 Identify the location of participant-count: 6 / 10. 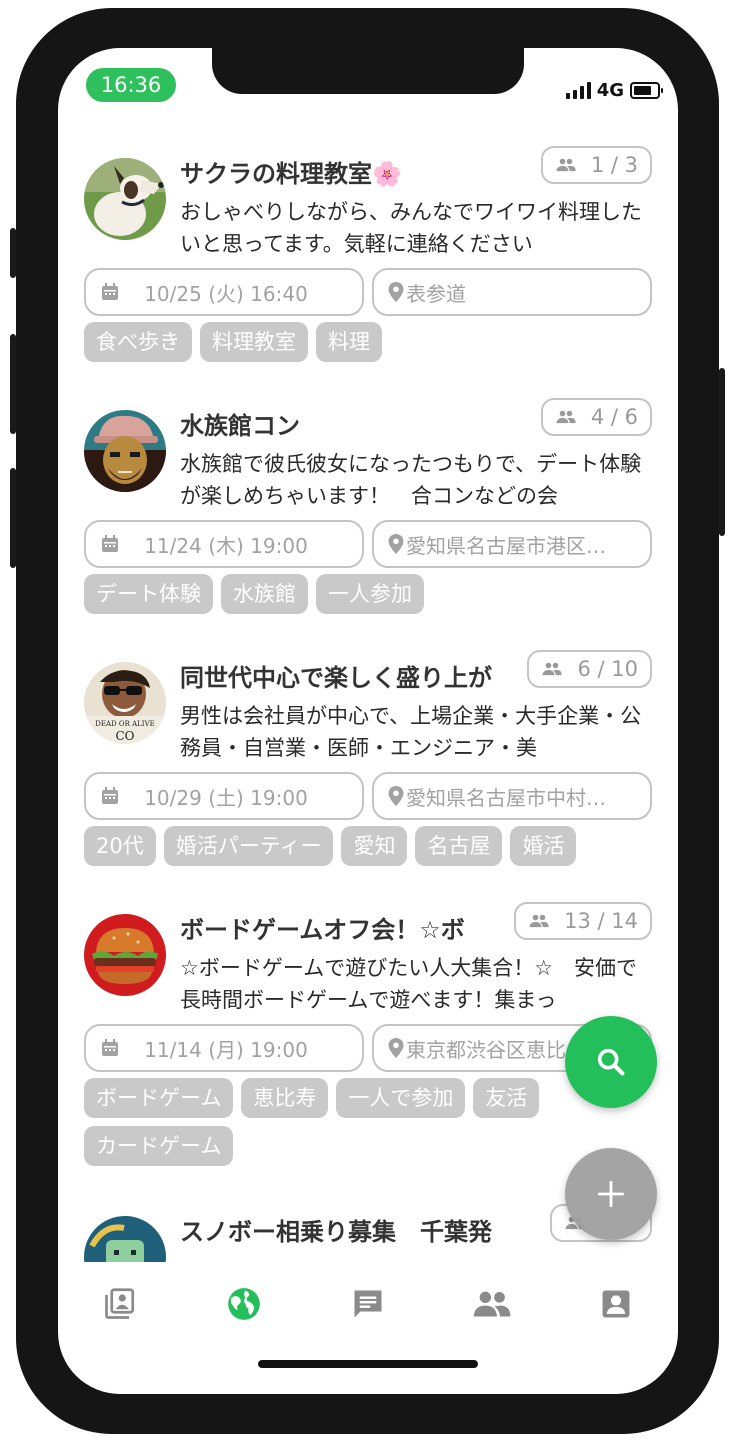
(589, 669).